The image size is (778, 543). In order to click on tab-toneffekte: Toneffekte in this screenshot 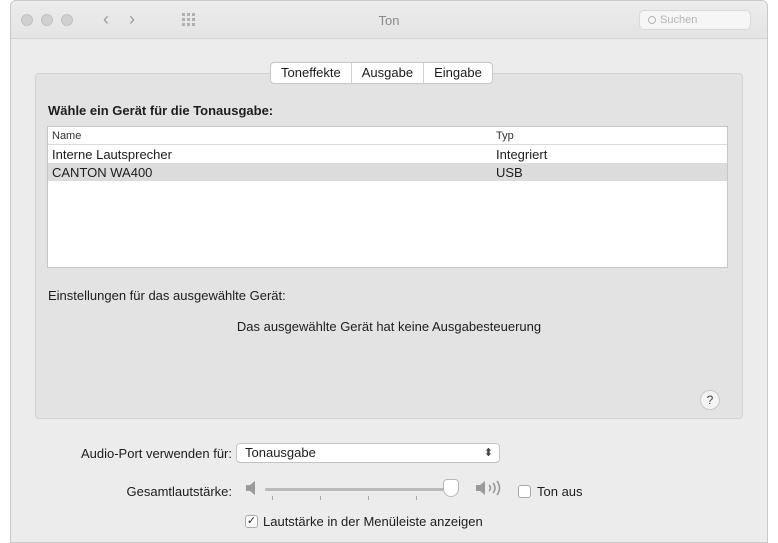, I will do `click(311, 73)`.